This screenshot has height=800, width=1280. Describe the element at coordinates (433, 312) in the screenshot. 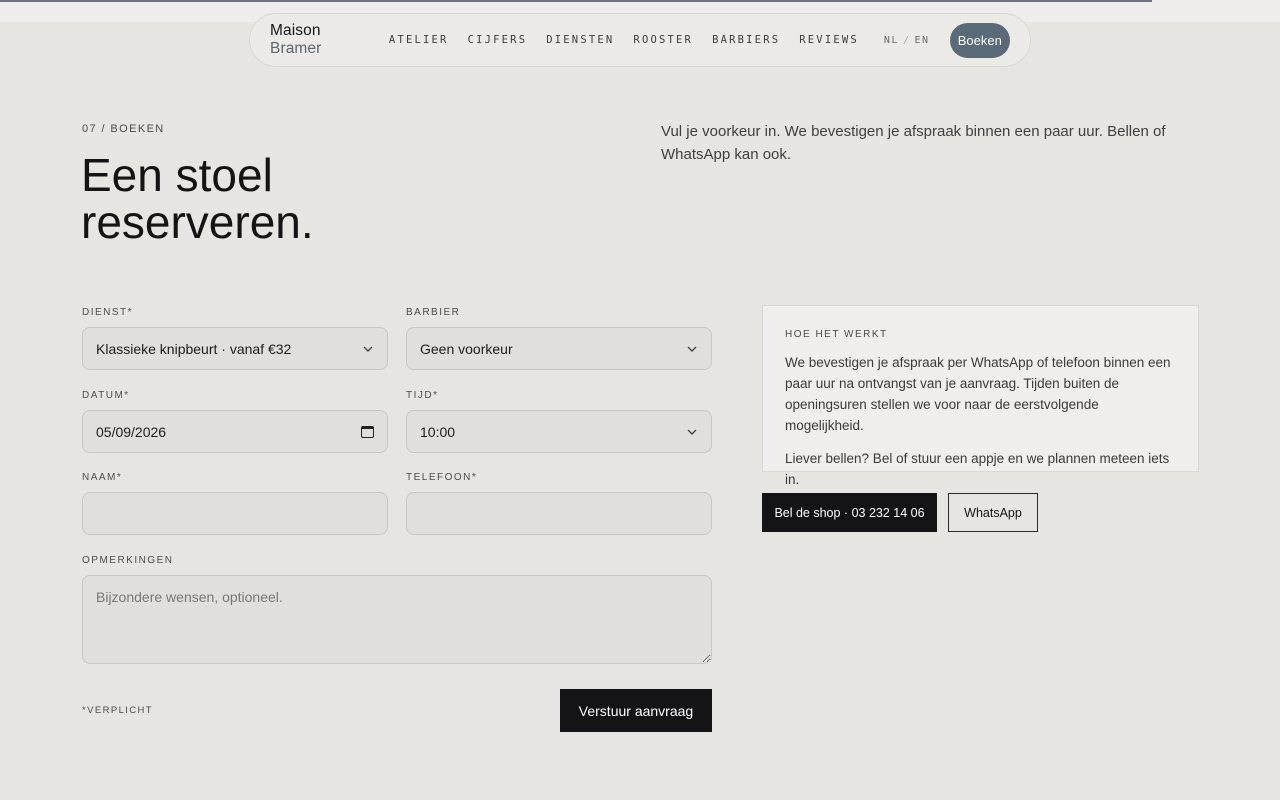

I see `barbier-label: BARBIER` at that location.